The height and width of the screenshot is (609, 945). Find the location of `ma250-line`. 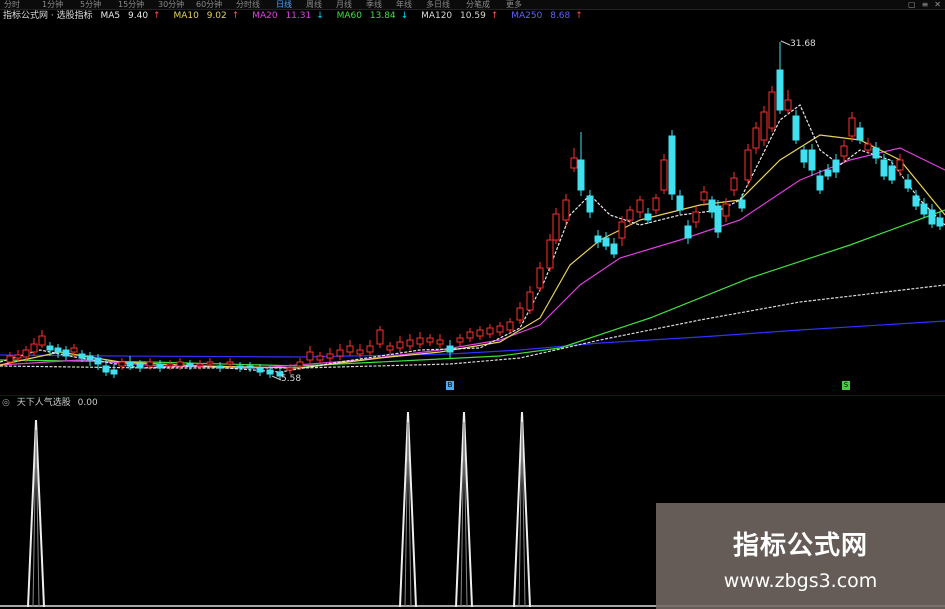

ma250-line is located at coordinates (472, 339).